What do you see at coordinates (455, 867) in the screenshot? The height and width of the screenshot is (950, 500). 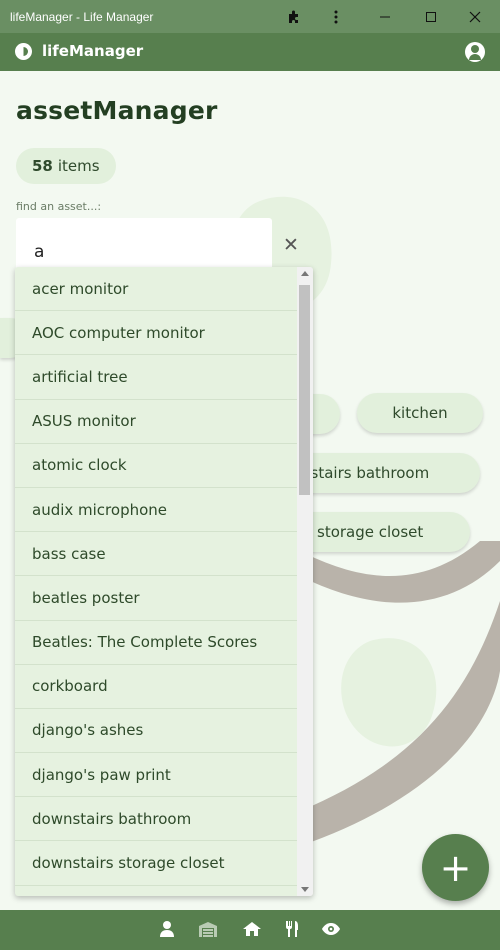 I see `add-asset-button: +` at bounding box center [455, 867].